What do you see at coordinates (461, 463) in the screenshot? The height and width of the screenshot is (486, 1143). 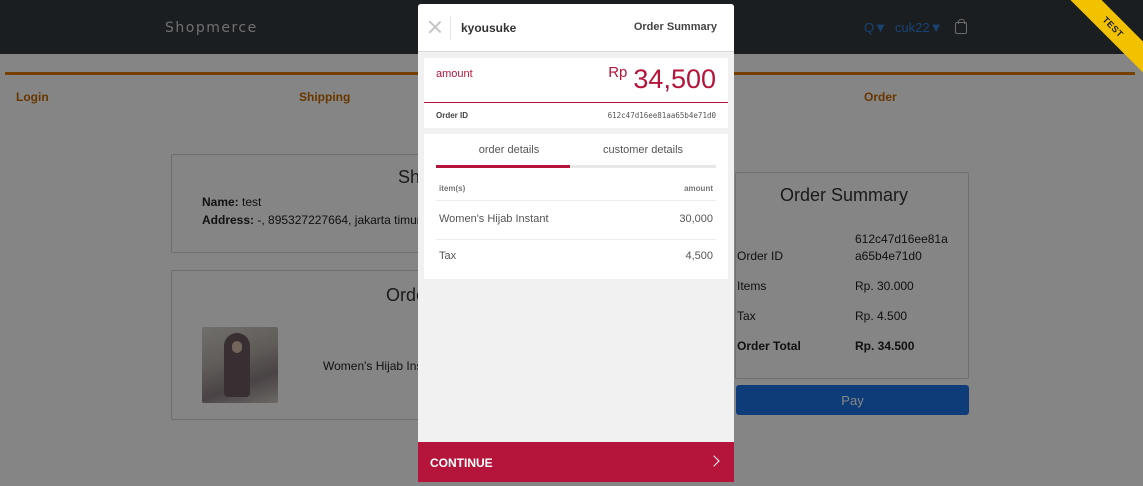 I see `continue-label: CONTINUE` at bounding box center [461, 463].